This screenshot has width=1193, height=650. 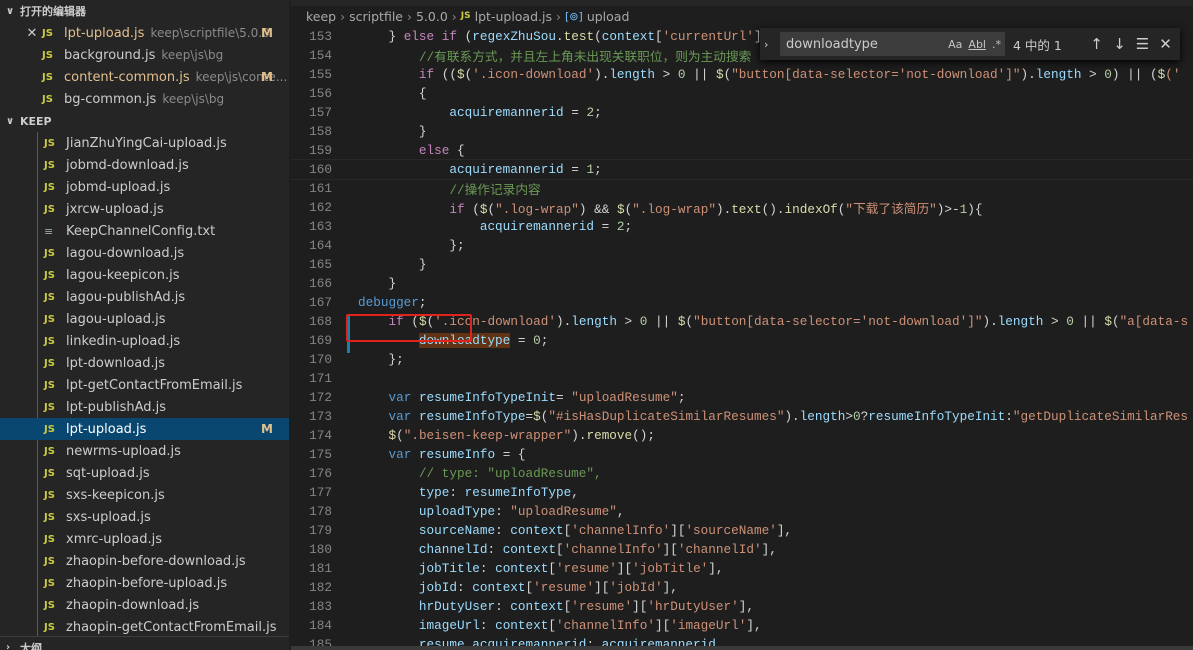 I want to click on code-token: ;, so click(x=681, y=397).